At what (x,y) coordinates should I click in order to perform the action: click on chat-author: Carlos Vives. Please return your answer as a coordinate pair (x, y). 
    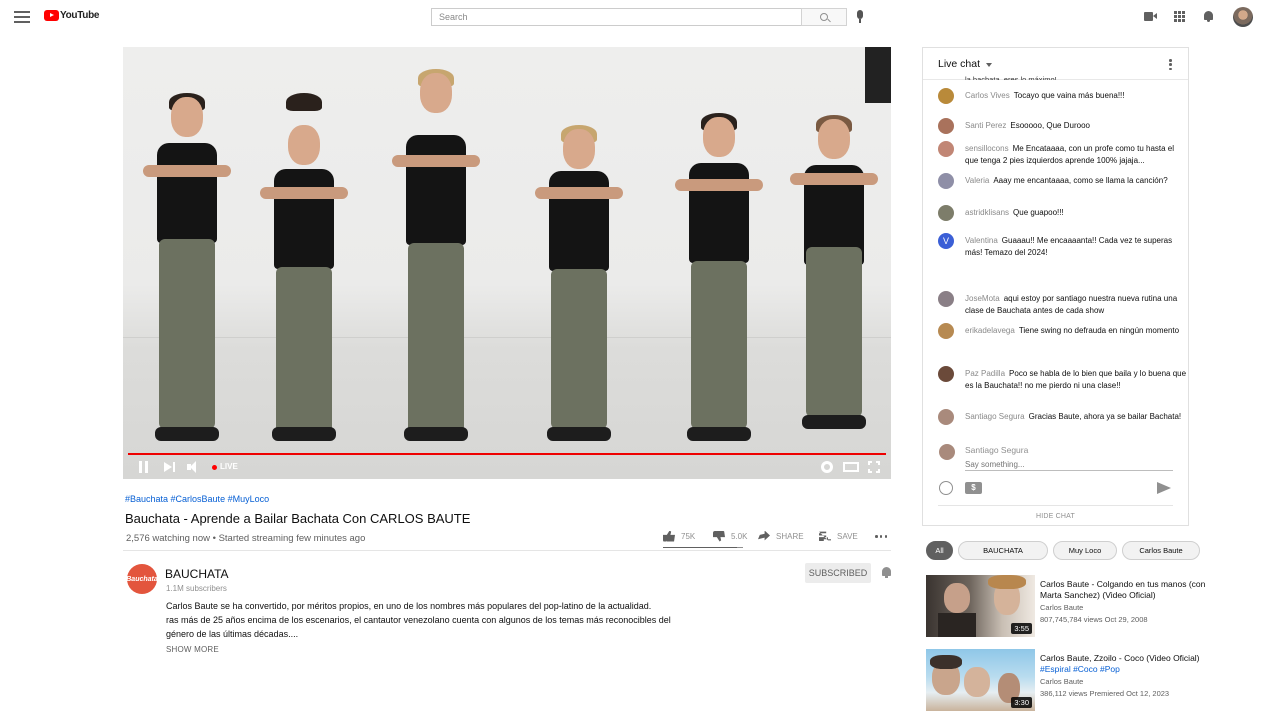
    Looking at the image, I should click on (987, 95).